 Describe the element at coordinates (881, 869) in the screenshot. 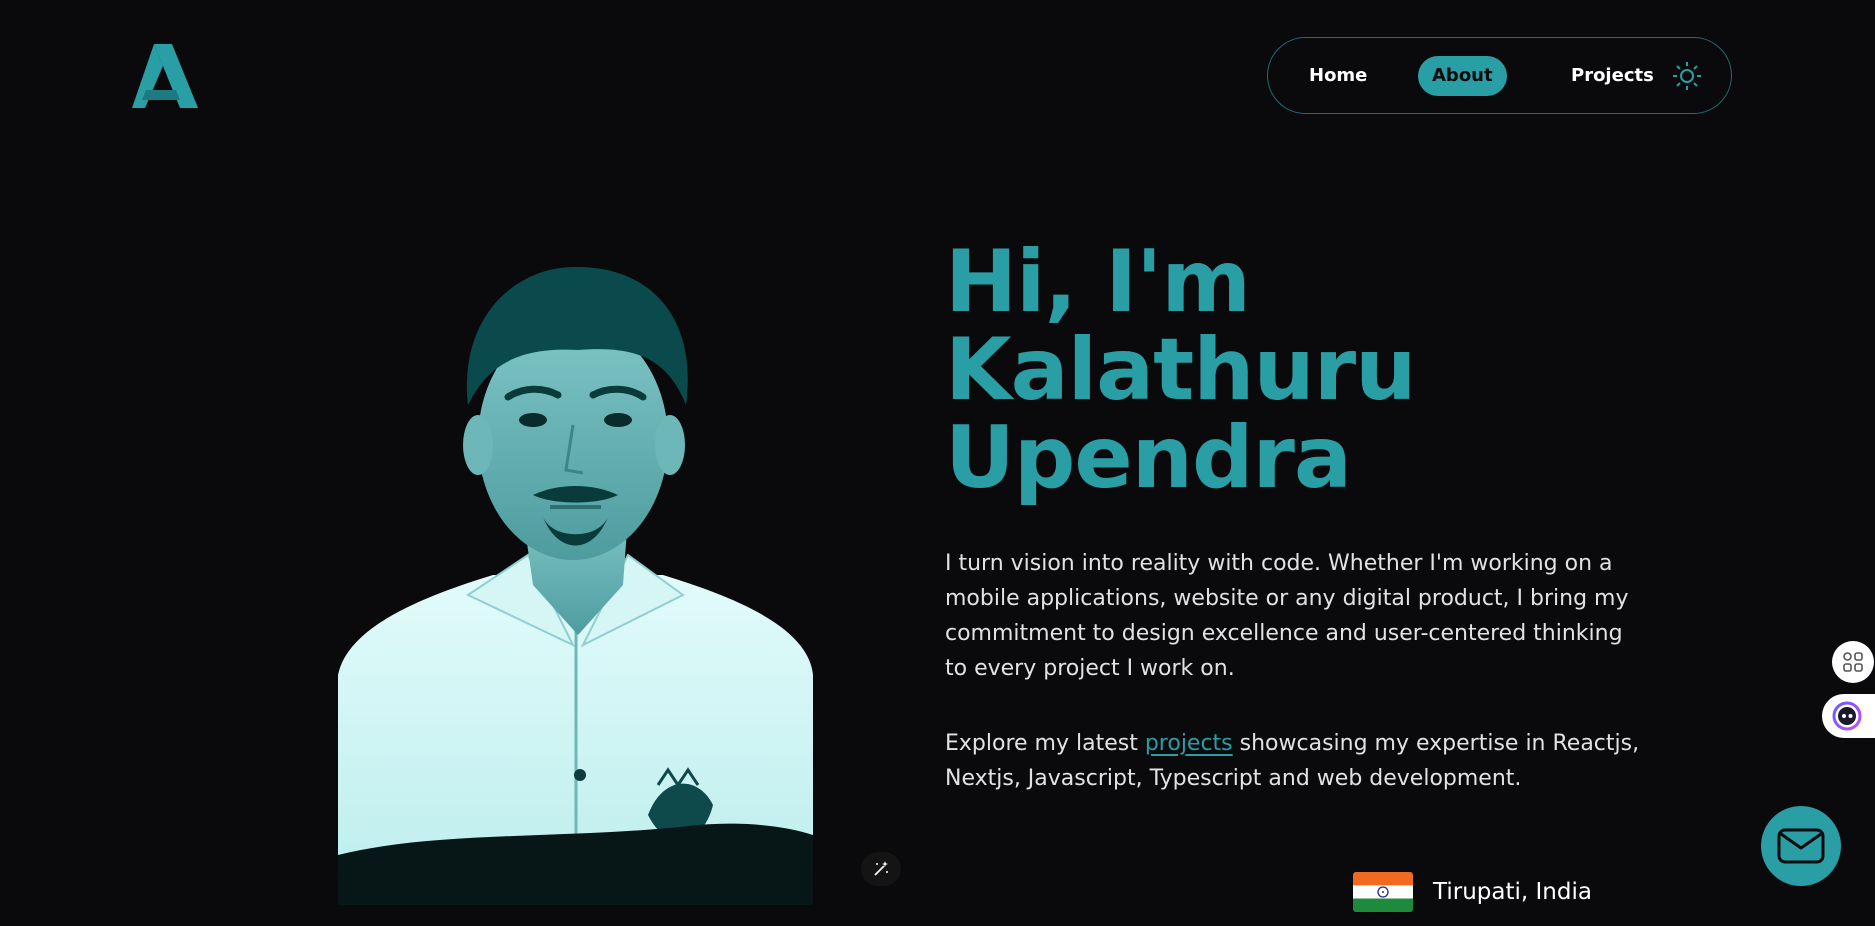

I see `magic-wand-icon` at that location.